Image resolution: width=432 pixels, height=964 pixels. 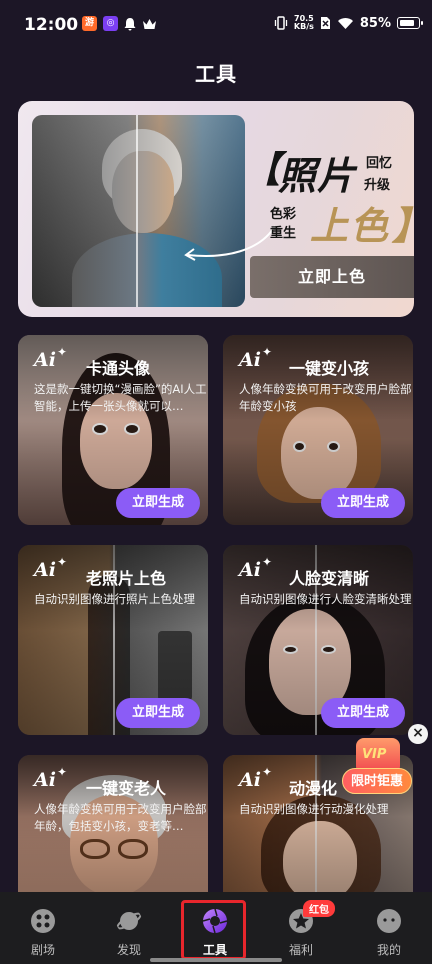 I want to click on network-speed-unit: KB/s, so click(x=303, y=26).